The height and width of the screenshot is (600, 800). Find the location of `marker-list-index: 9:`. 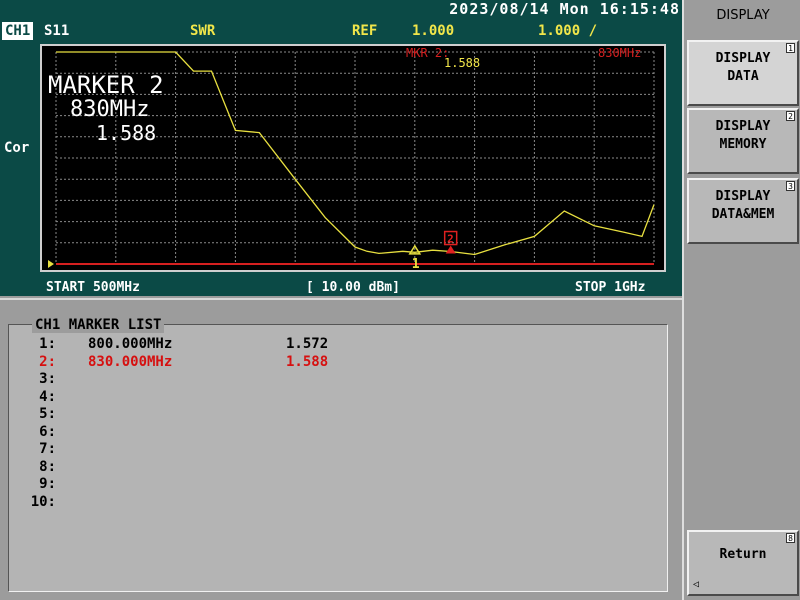

marker-list-index: 9: is located at coordinates (47, 484).